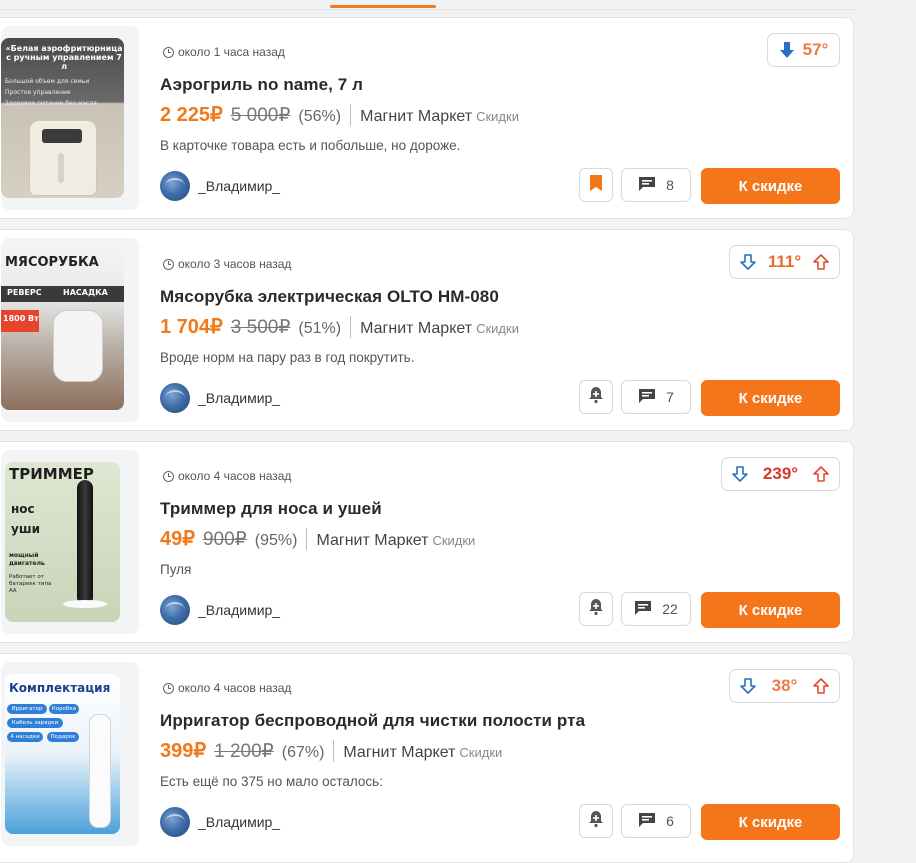 The image size is (916, 863). I want to click on deal-thumbnail: МЯСОРУБКА РЕВЕРС НАСАДКА 1800 Вт, so click(70, 330).